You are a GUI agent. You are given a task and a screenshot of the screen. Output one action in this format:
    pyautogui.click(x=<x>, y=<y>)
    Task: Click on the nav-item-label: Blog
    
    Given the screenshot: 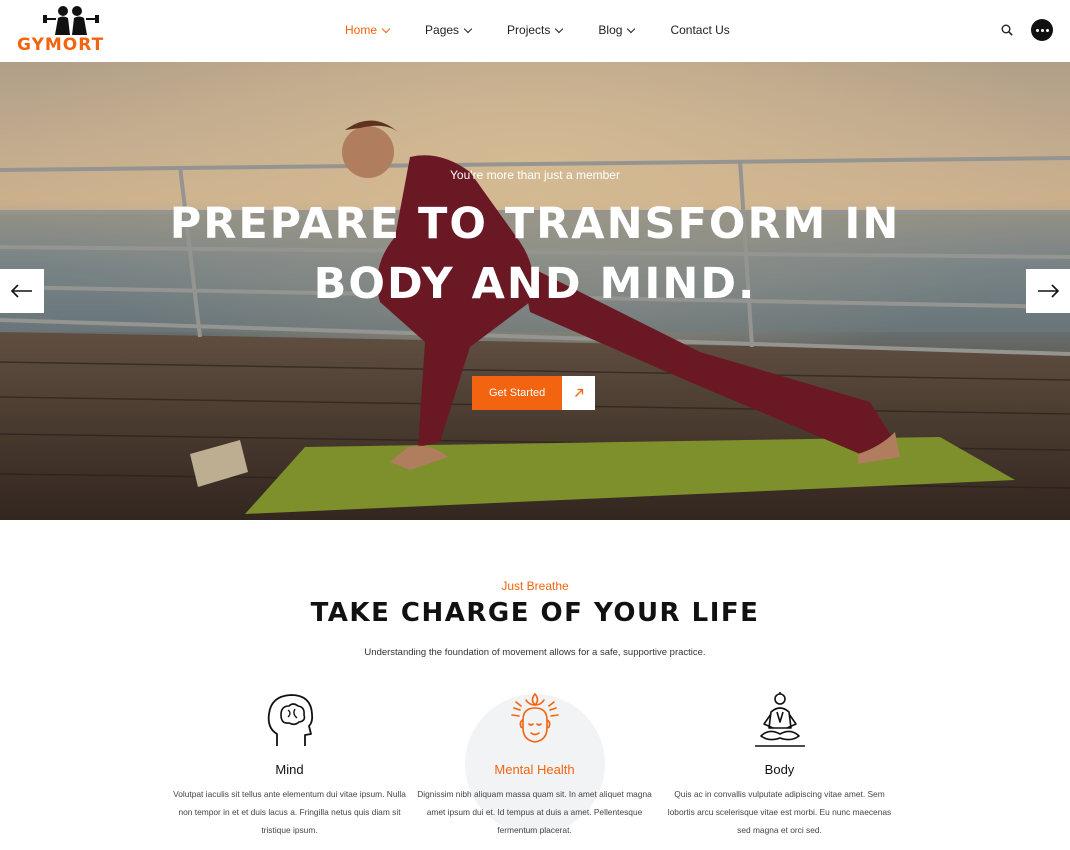 What is the action you would take?
    pyautogui.click(x=610, y=30)
    